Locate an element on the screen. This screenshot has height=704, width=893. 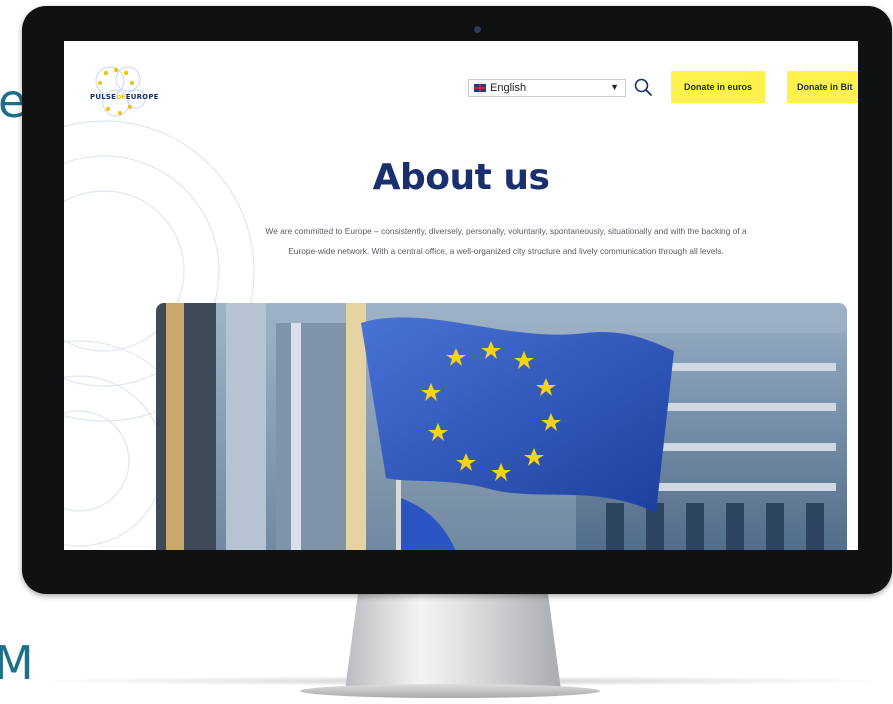
page-title: About us is located at coordinates (461, 177).